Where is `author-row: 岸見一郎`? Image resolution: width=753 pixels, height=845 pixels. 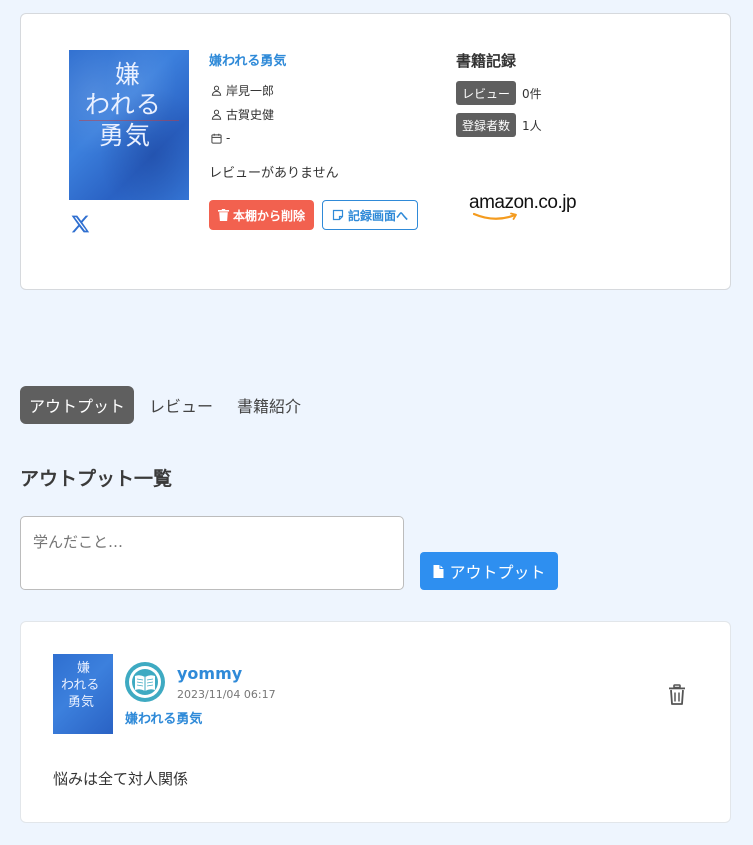 author-row: 岸見一郎 is located at coordinates (324, 90).